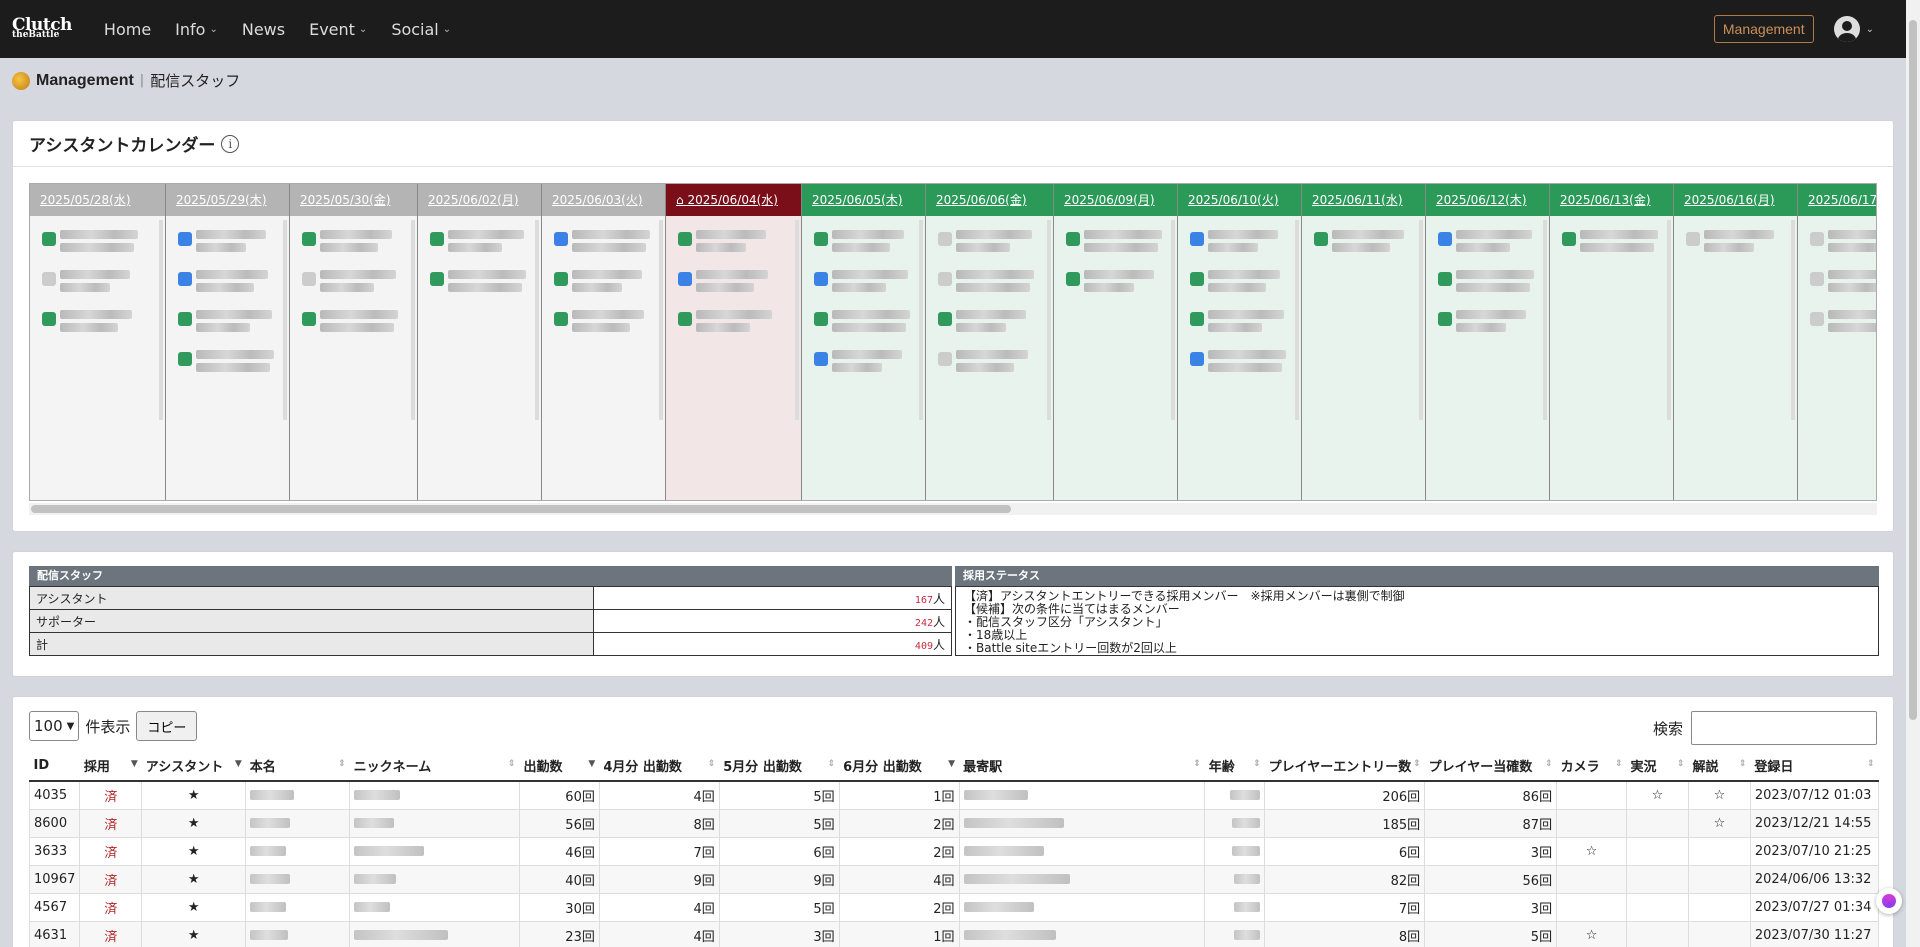  I want to click on calendar-day-header: 2025/05/30(金), so click(353, 200).